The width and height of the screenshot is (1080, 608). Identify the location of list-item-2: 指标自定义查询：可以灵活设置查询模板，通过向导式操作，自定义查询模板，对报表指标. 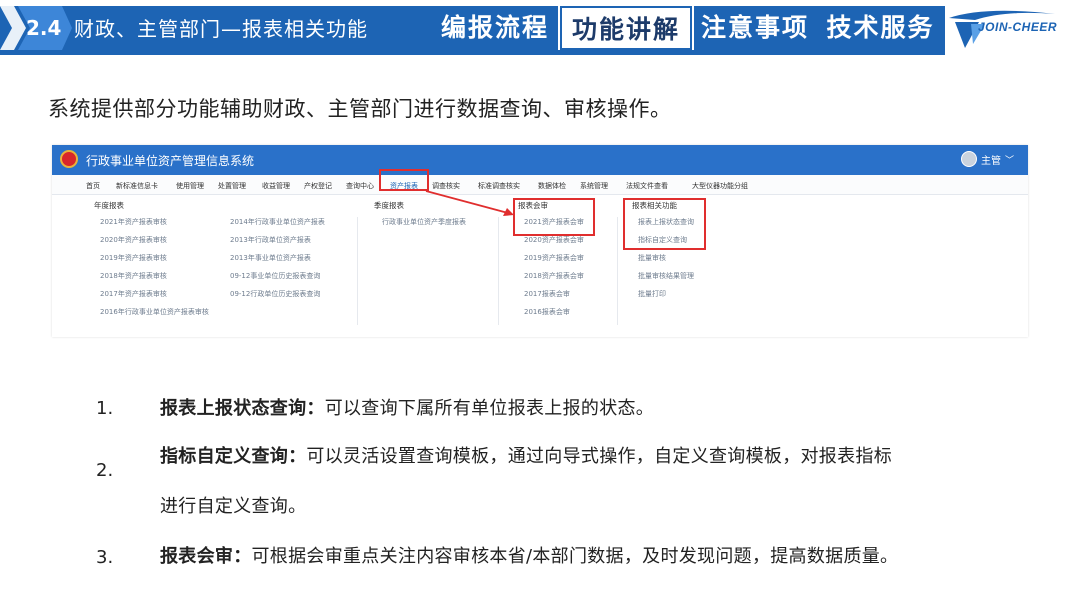
(526, 457).